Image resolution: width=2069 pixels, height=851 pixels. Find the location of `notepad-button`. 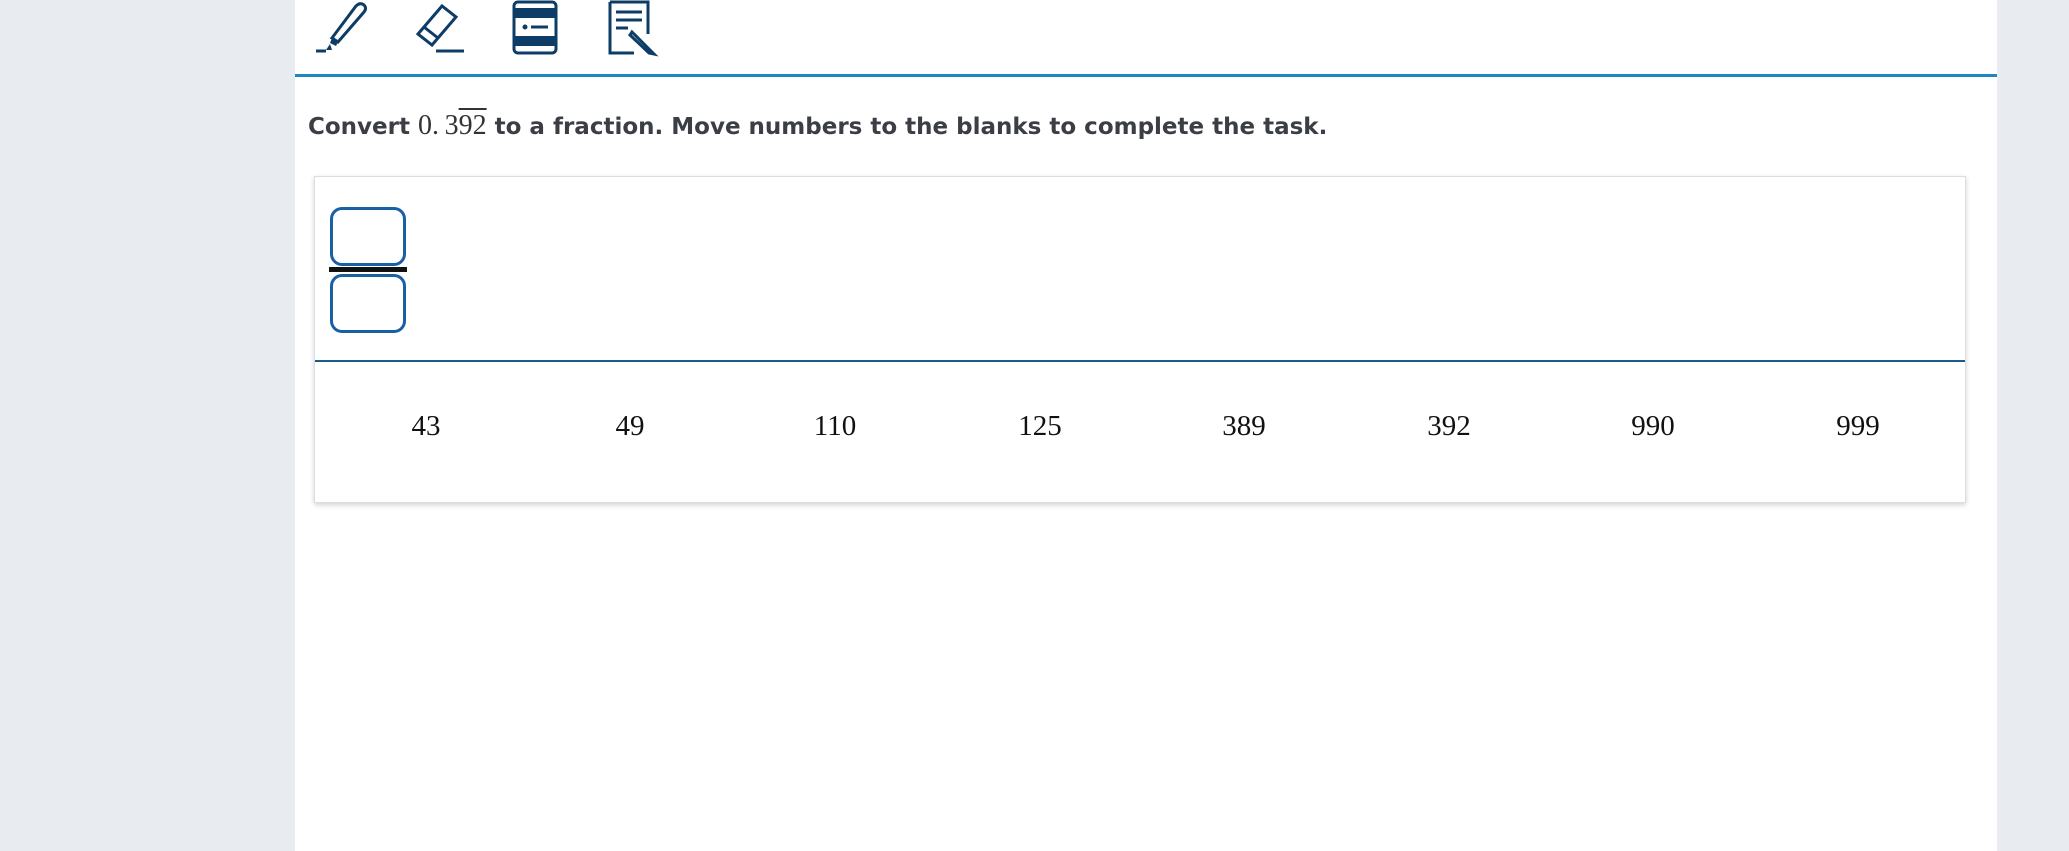

notepad-button is located at coordinates (631, 29).